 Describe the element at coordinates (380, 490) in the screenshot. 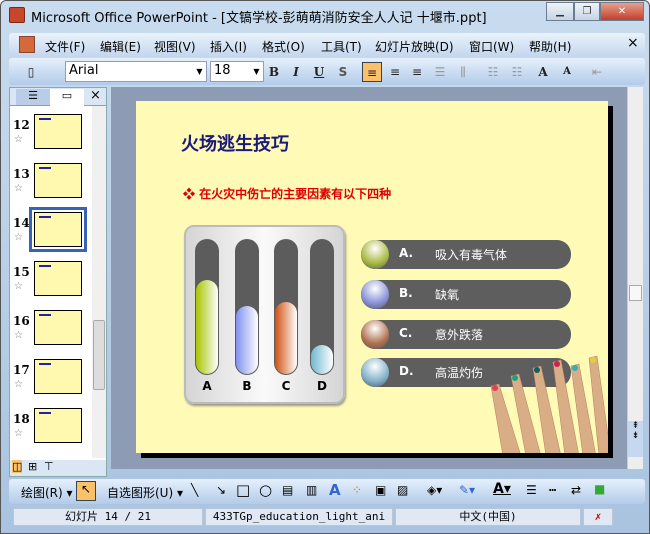

I see `clipart-icon: ▣` at that location.